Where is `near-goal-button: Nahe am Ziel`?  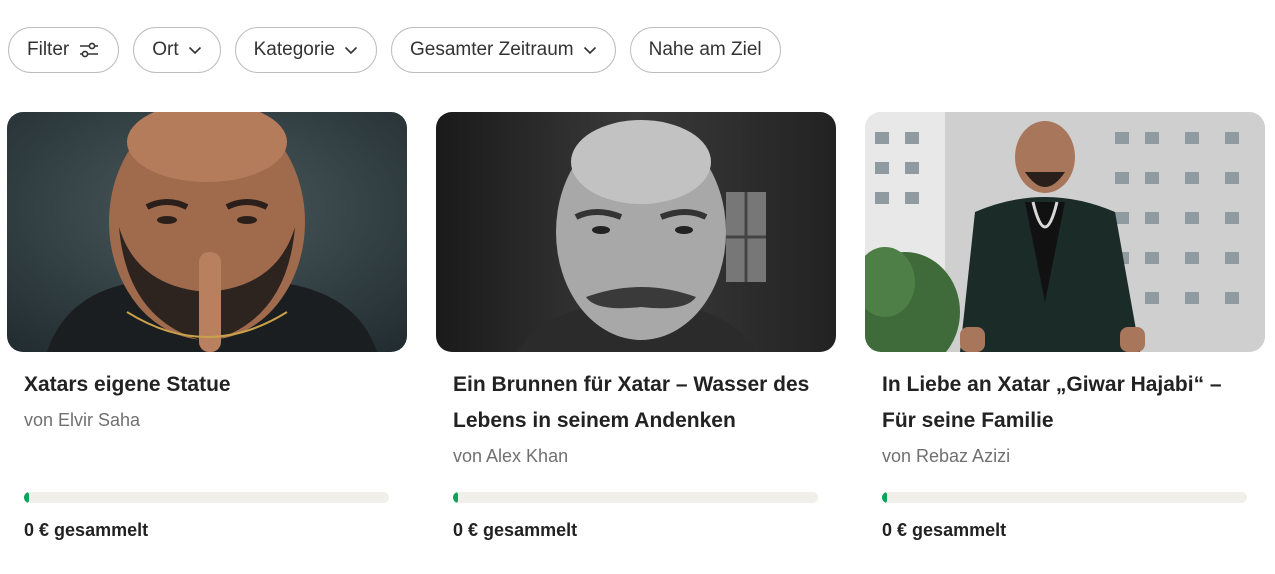
near-goal-button: Nahe am Ziel is located at coordinates (705, 50).